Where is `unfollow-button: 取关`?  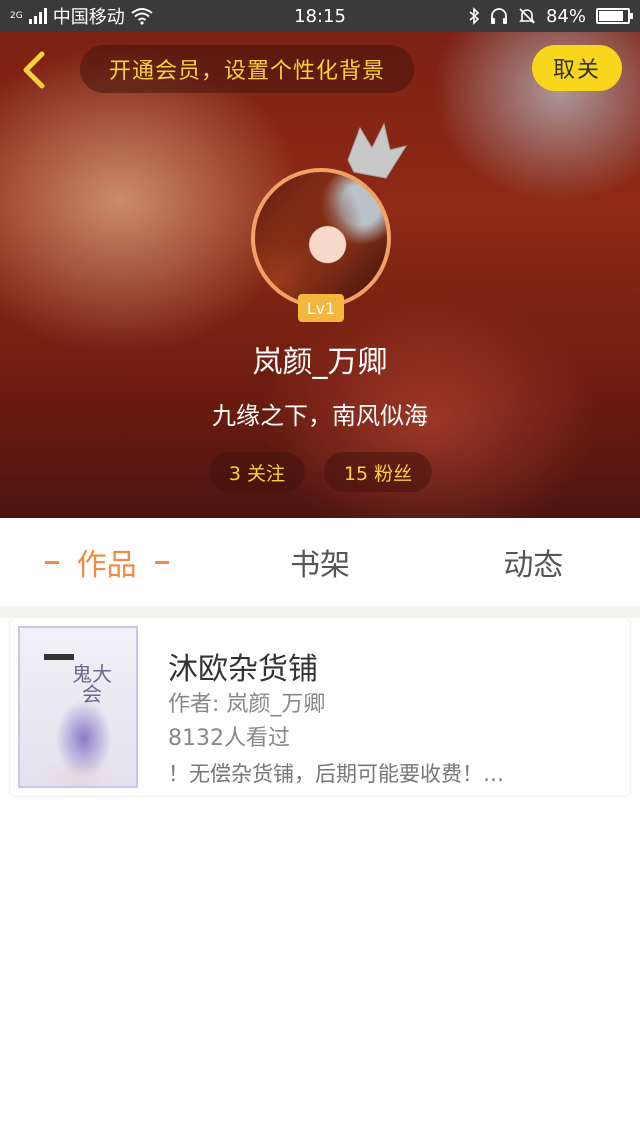
unfollow-button: 取关 is located at coordinates (577, 68).